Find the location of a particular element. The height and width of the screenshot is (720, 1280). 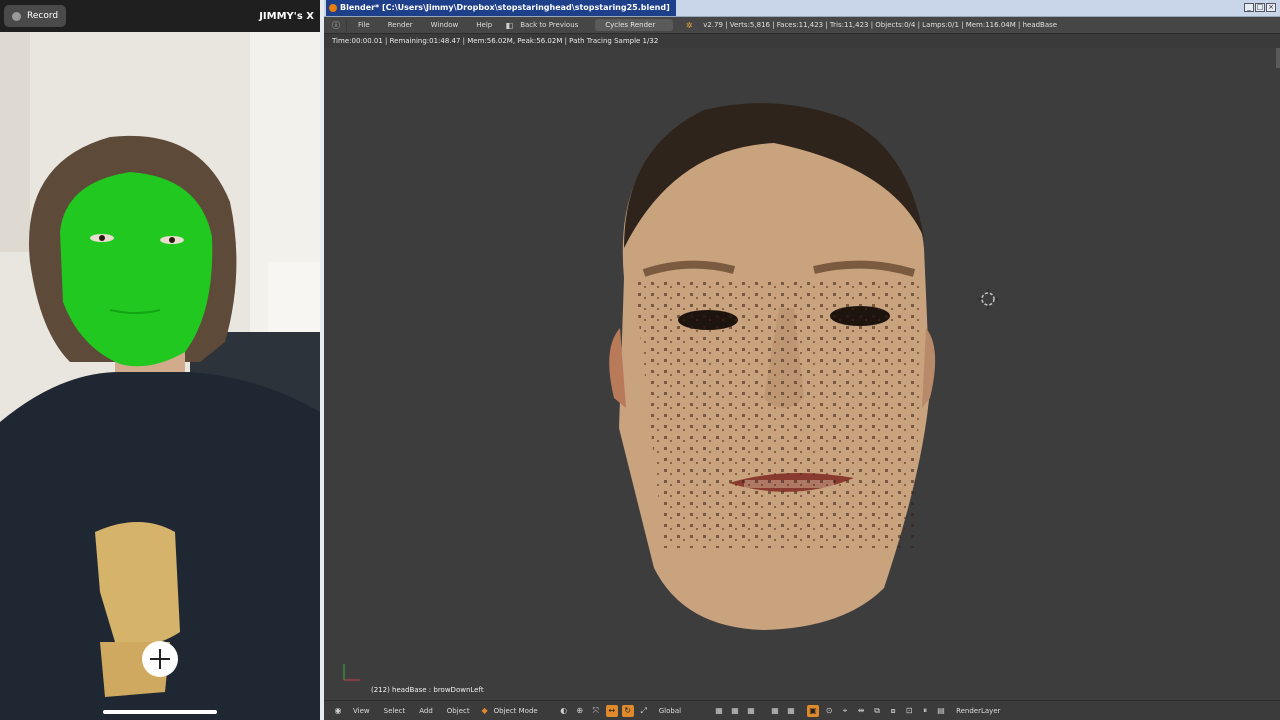

viewport-shading-icon: ◐ is located at coordinates (564, 711).